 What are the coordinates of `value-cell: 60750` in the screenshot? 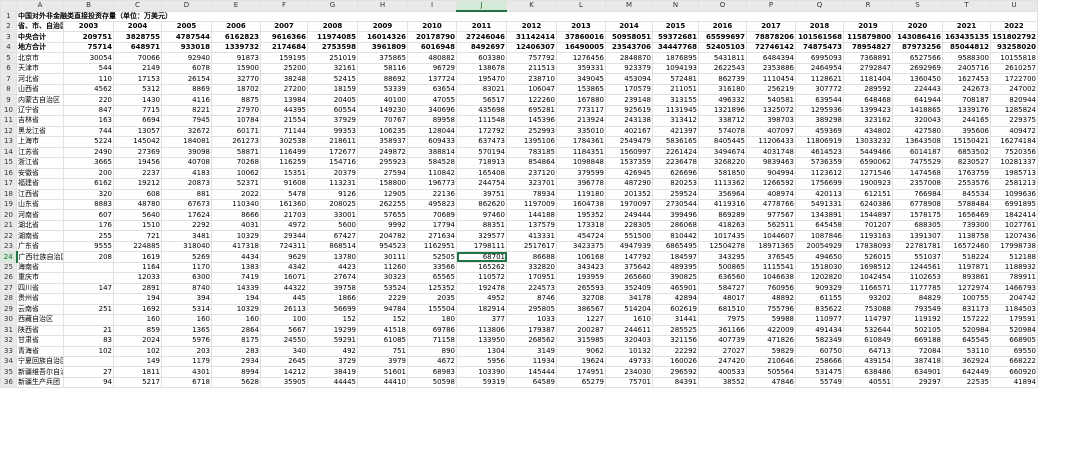 It's located at (819, 351).